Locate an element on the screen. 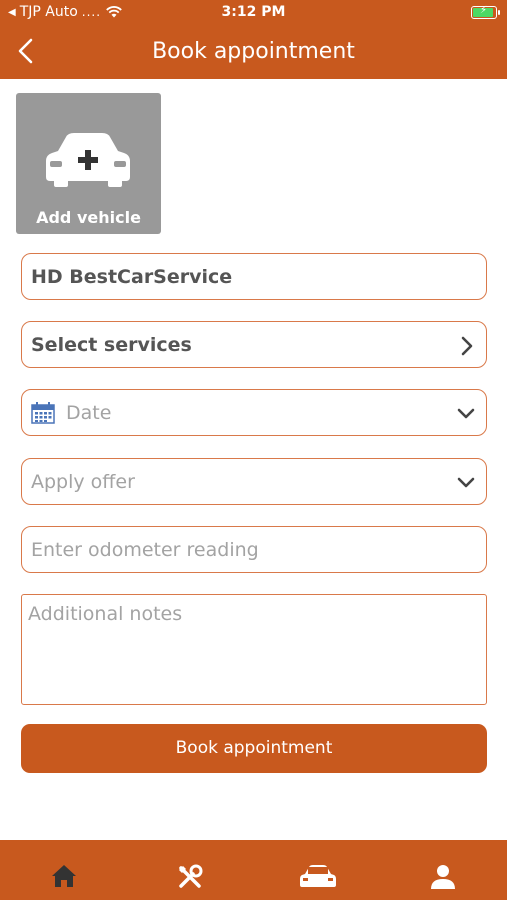 The image size is (507, 900). odometer-placeholder: Enter odometer reading is located at coordinates (145, 550).